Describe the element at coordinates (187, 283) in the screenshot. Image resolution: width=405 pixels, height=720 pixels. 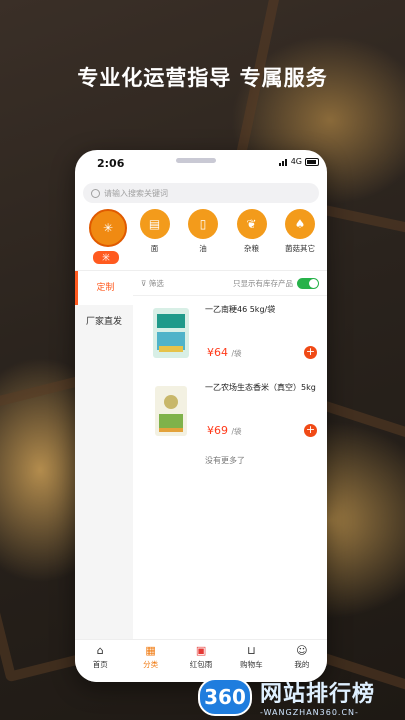
I see `filter-button: ⊽ 筛选` at that location.